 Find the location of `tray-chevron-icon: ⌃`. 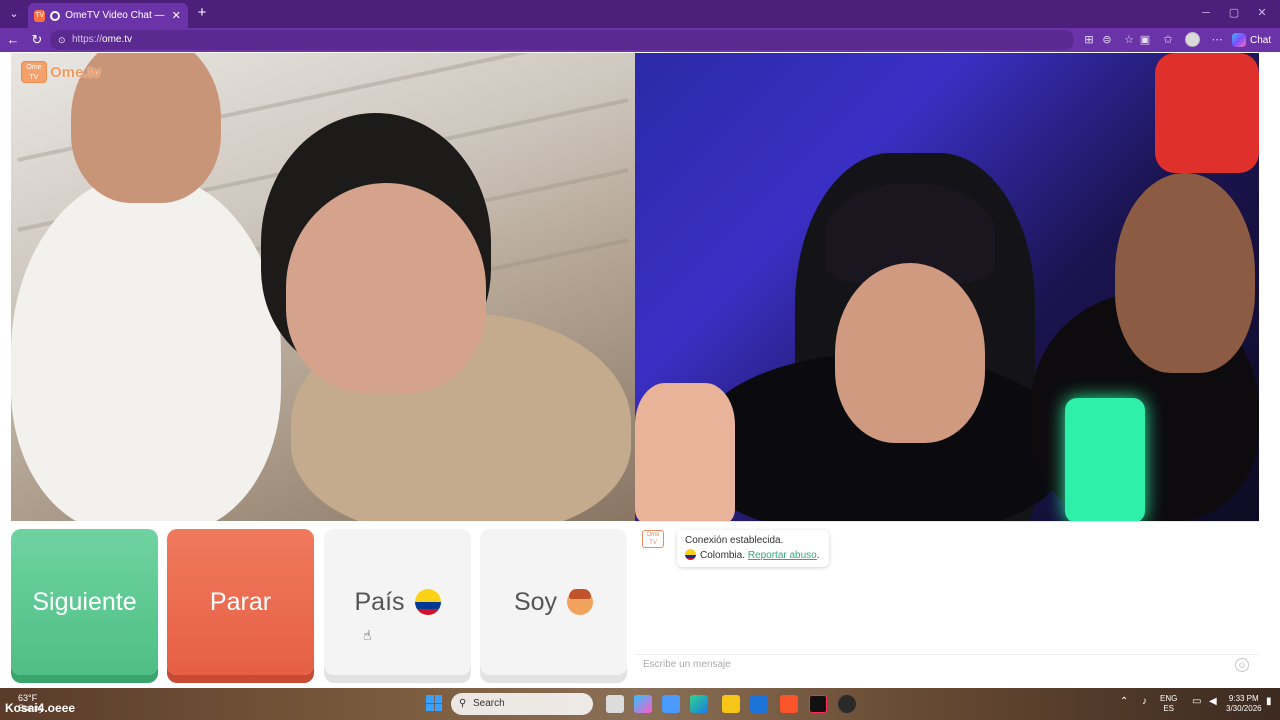

tray-chevron-icon: ⌃ is located at coordinates (1124, 702).